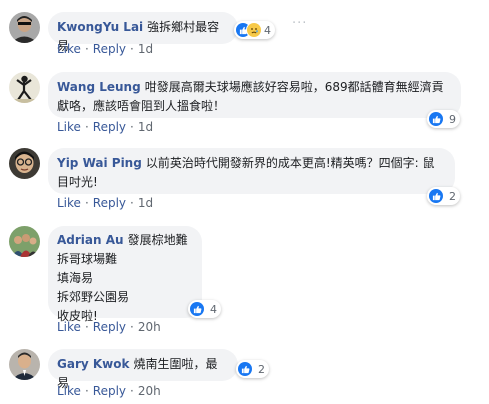  I want to click on comment-bubble: KwongYu Lai 強拆鄉村最容易, so click(143, 32).